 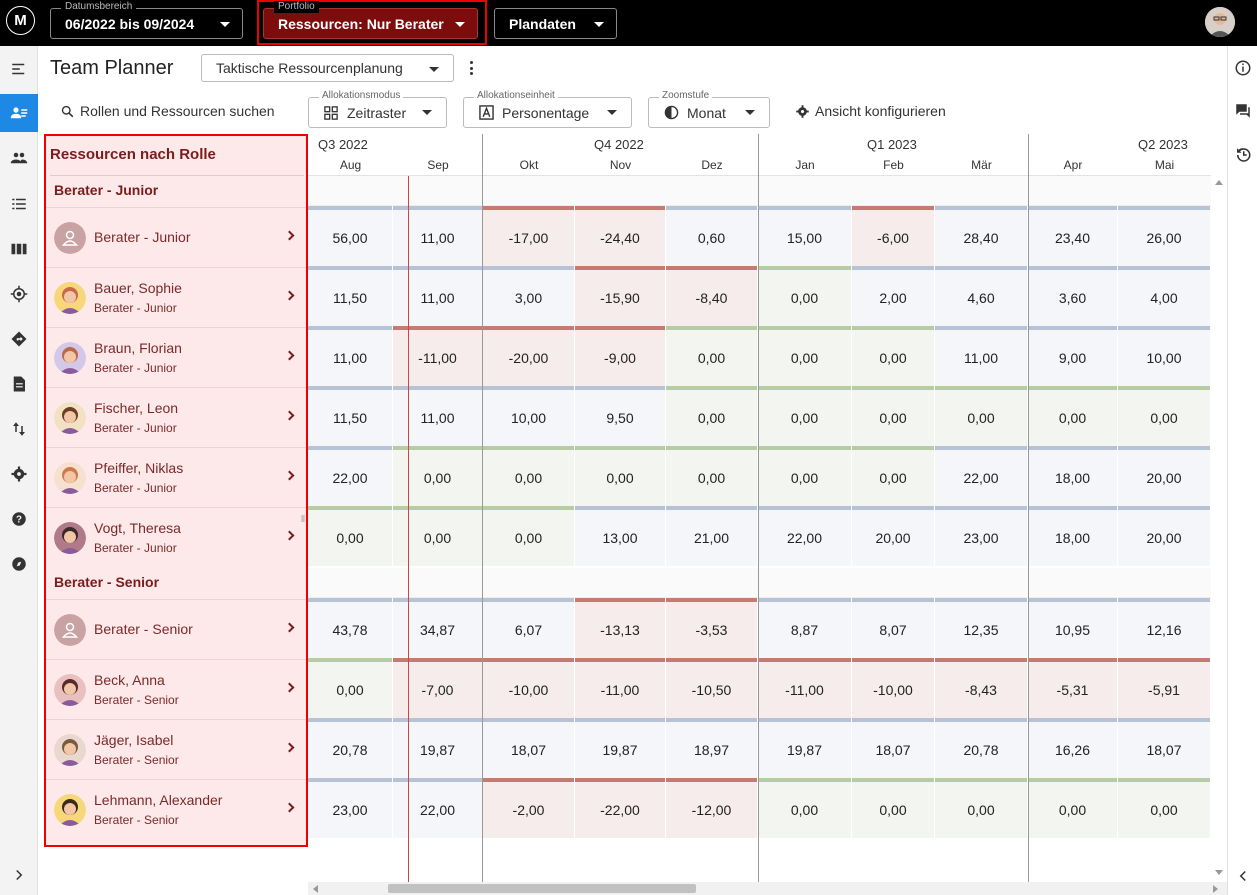 What do you see at coordinates (893, 628) in the screenshot?
I see `allocation-cell: 8,07` at bounding box center [893, 628].